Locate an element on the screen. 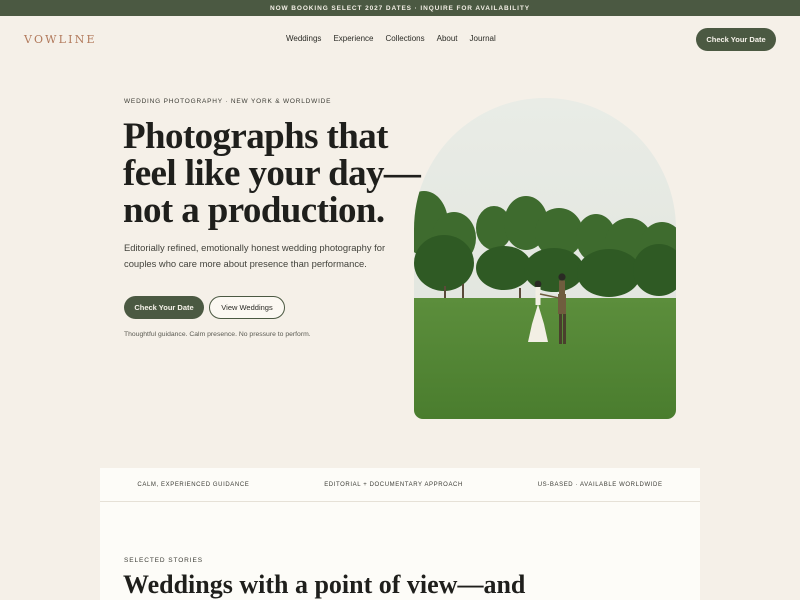 The image size is (800, 600). nav-item-about: About is located at coordinates (447, 38).